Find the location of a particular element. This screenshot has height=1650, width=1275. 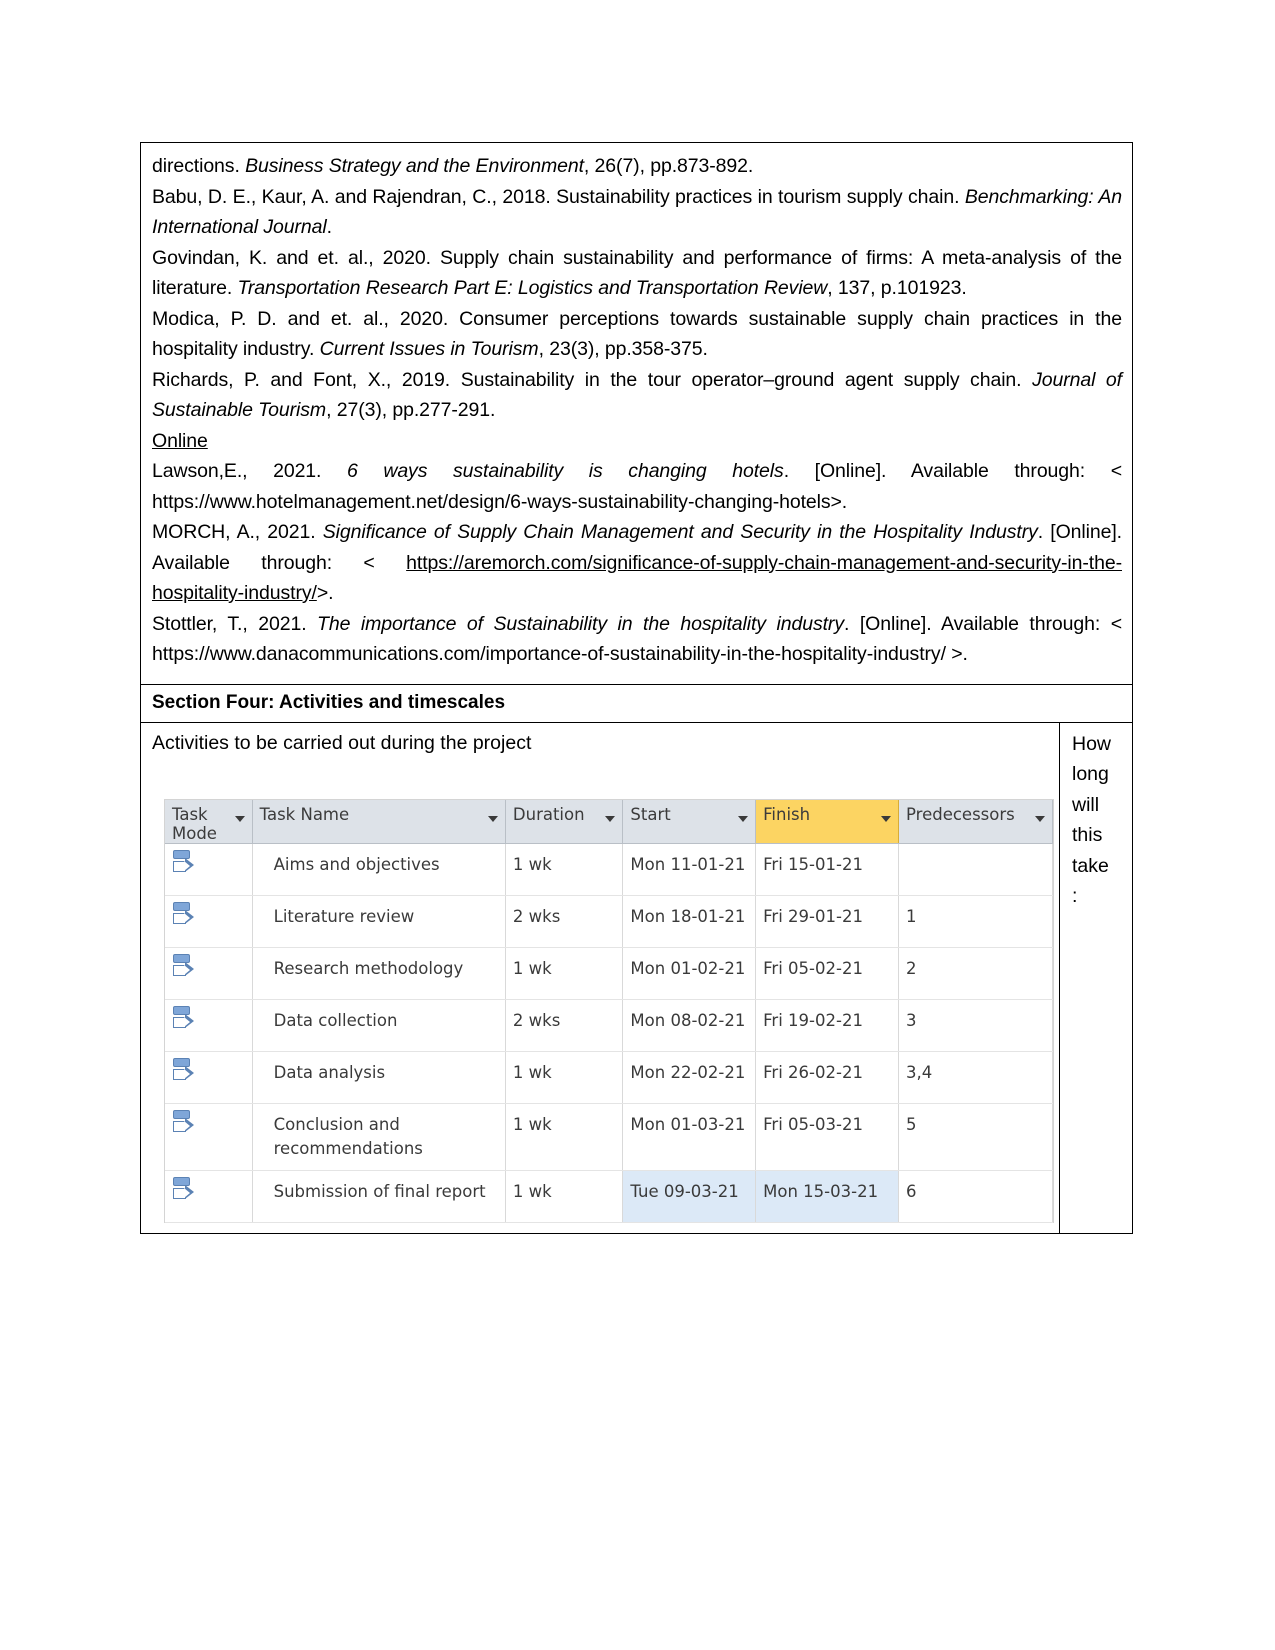

reference-text: Stottler, T., 2021. is located at coordinates (235, 623).